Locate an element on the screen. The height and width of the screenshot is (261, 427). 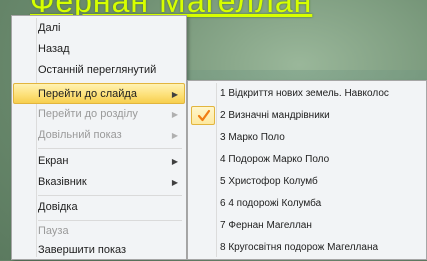
slide-item-label: 6 4 подорожі Колумба is located at coordinates (271, 203).